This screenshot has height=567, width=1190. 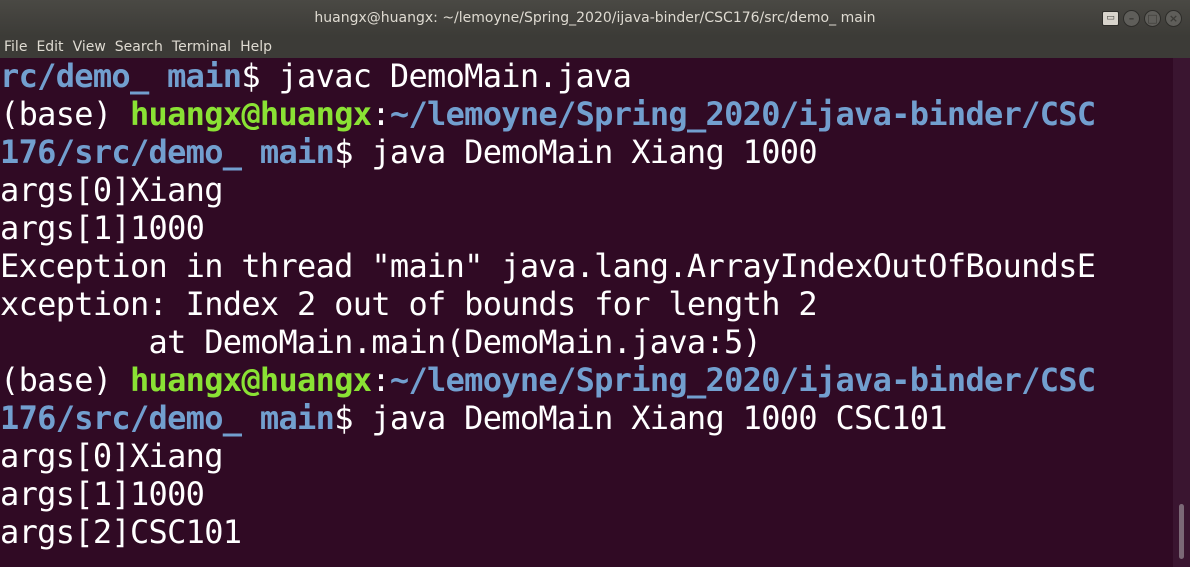 I want to click on terminal-line: at DemoMain.main(DemoMain.java:5), so click(x=381, y=342).